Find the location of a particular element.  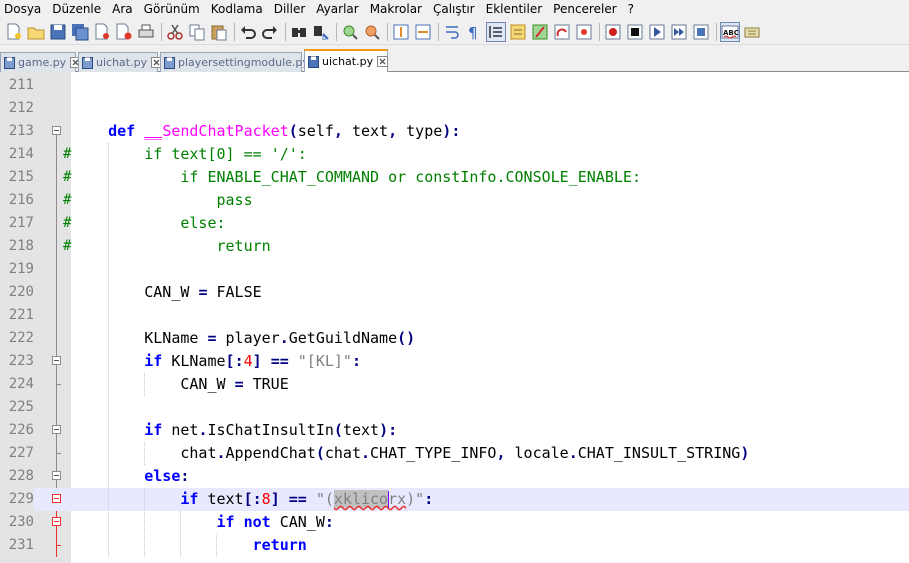

save-button is located at coordinates (58, 32).